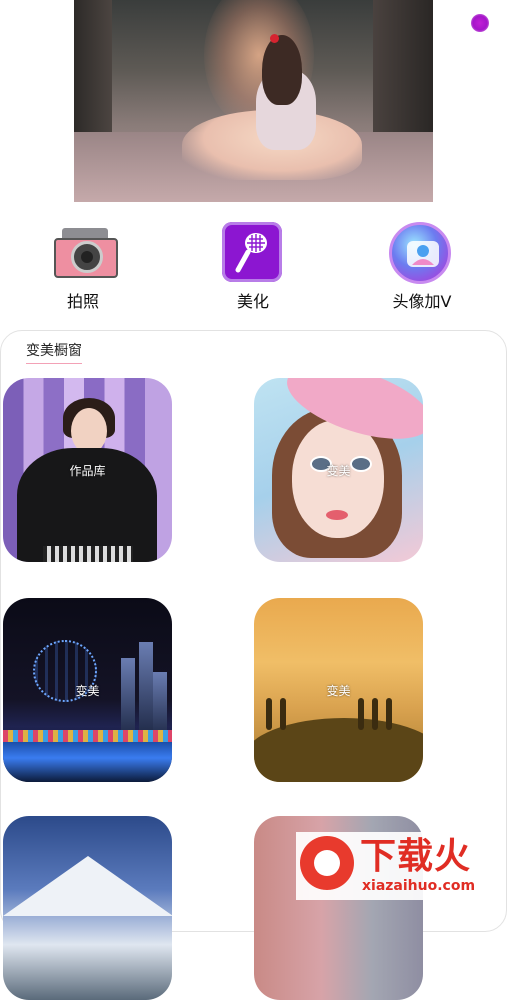 The width and height of the screenshot is (507, 1000). What do you see at coordinates (416, 856) in the screenshot?
I see `watermark-brand: 下载火` at bounding box center [416, 856].